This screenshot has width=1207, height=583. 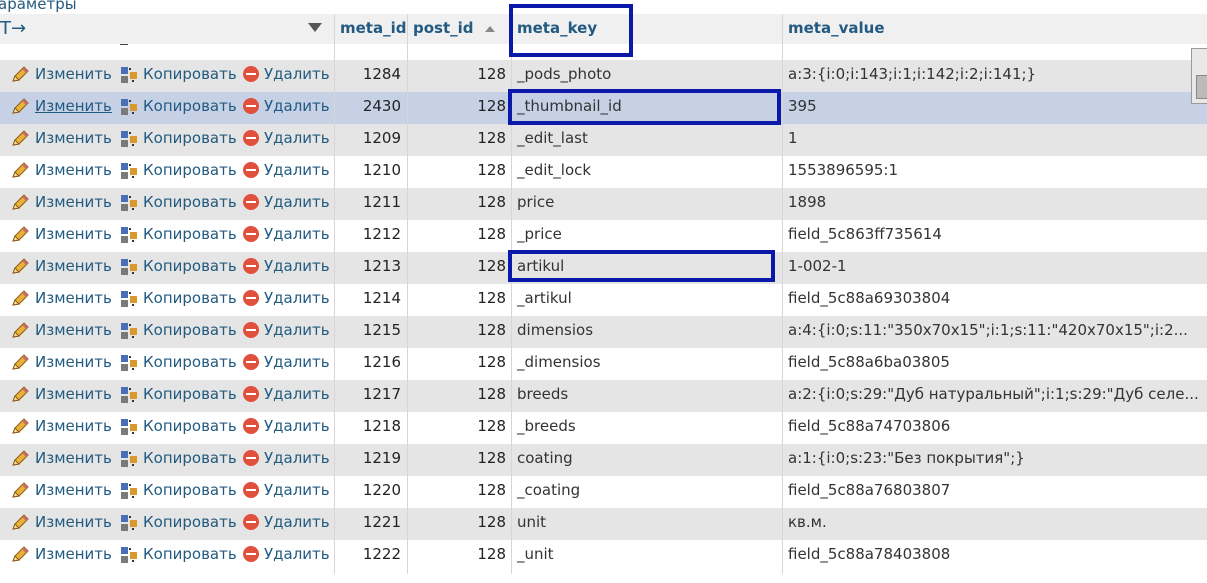 What do you see at coordinates (993, 300) in the screenshot?
I see `cell-meta-value: field_5c88a69303804` at bounding box center [993, 300].